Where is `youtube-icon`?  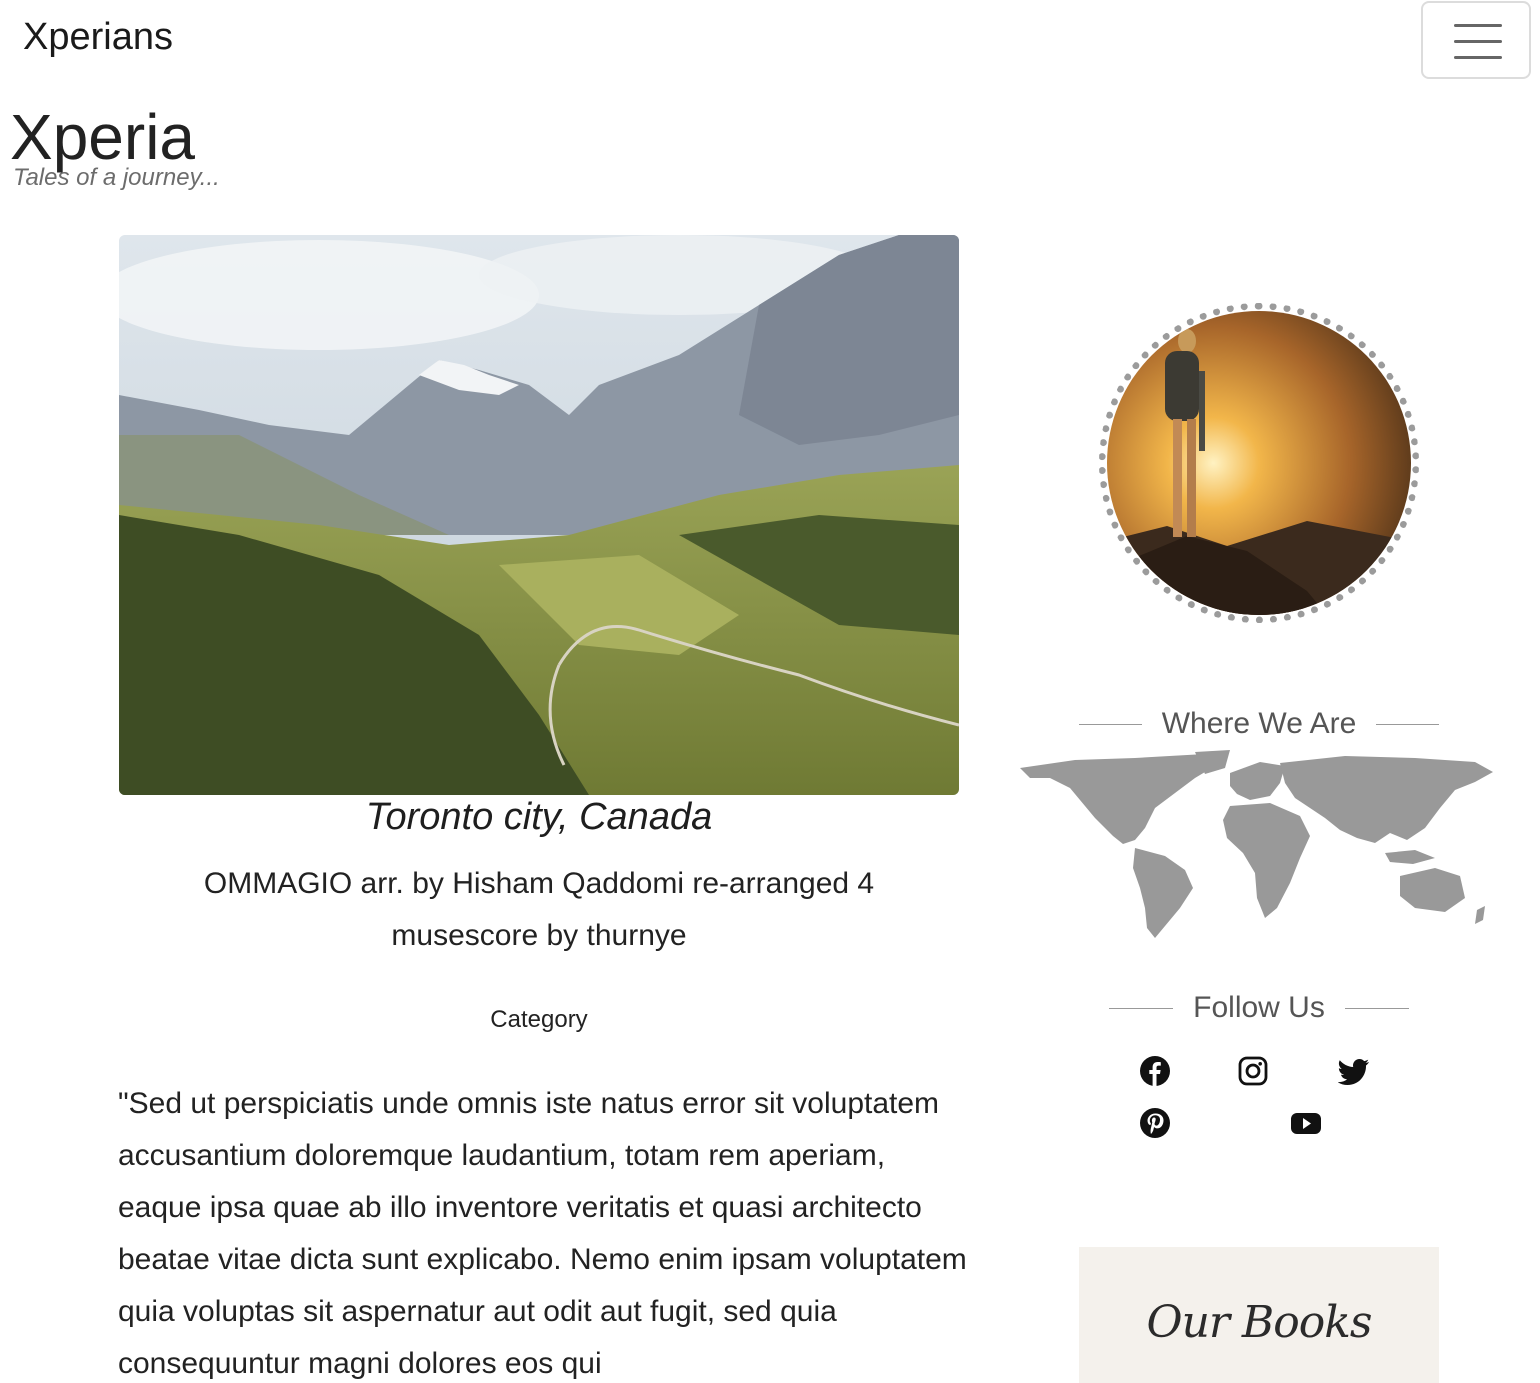
youtube-icon is located at coordinates (1306, 1123).